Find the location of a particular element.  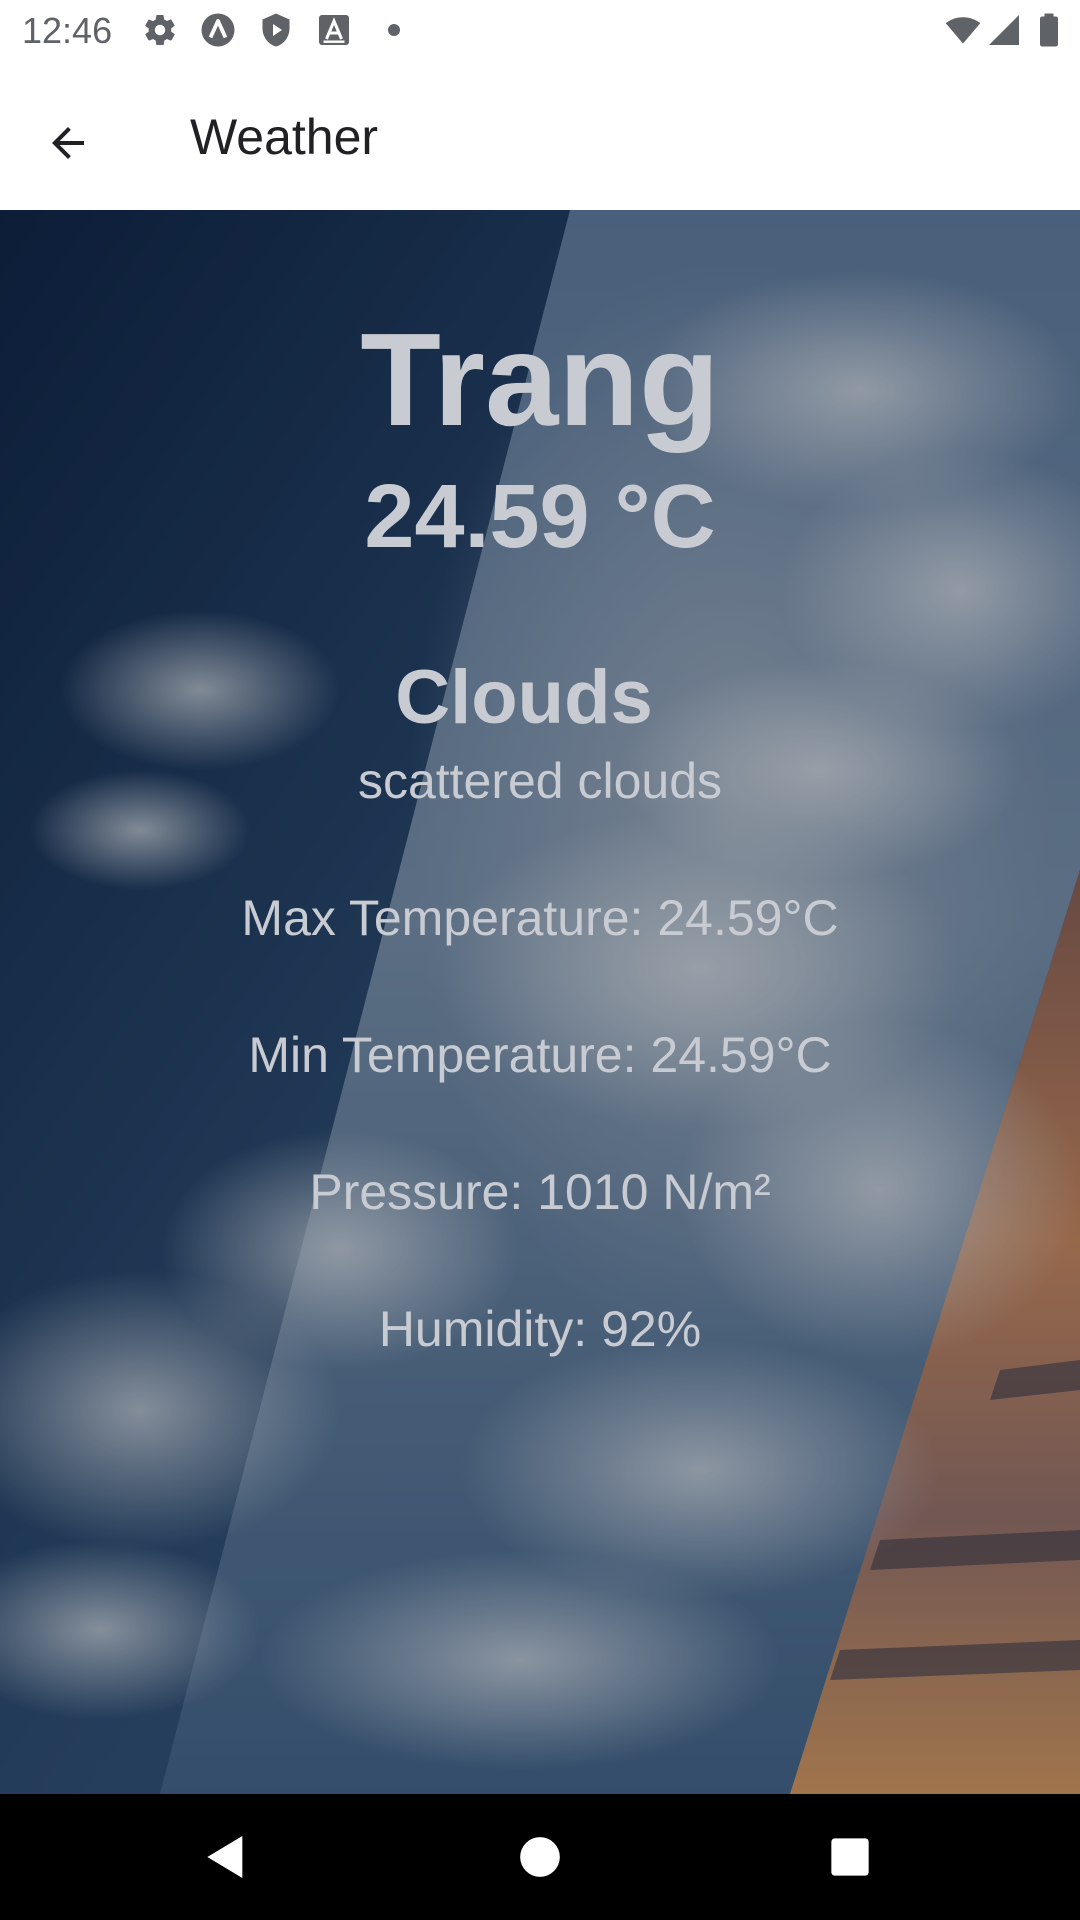

dot-icon is located at coordinates (394, 30).